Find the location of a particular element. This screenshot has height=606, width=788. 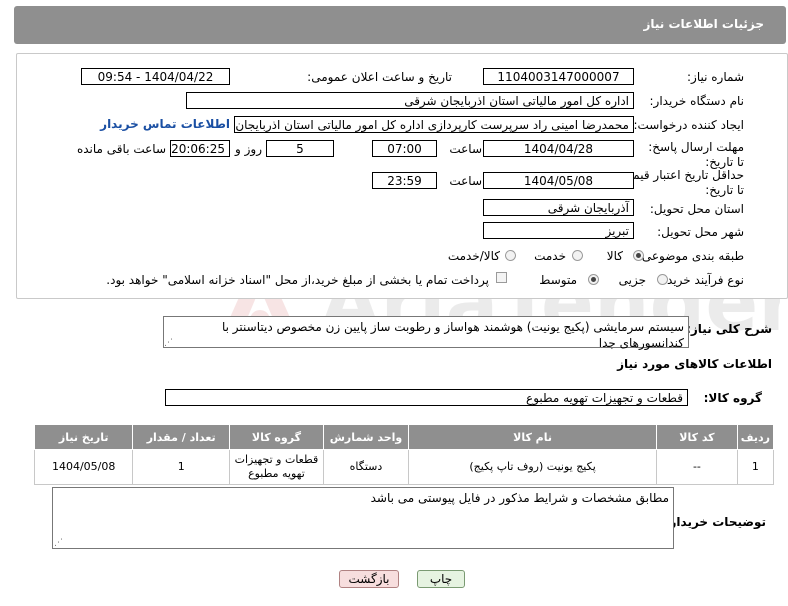

process-option-medium: متوسط is located at coordinates (558, 280).